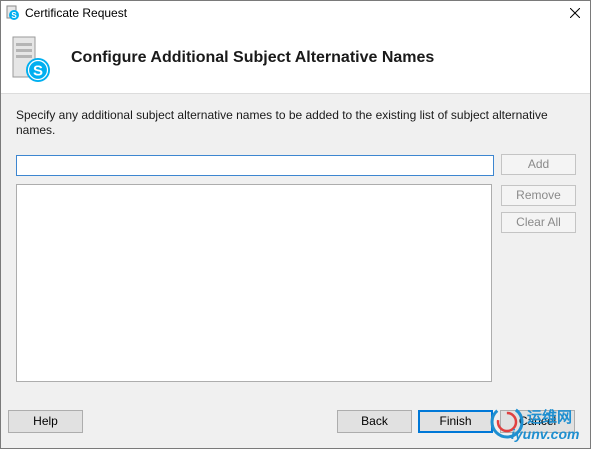 The width and height of the screenshot is (591, 449). I want to click on finish-button: Finish, so click(455, 421).